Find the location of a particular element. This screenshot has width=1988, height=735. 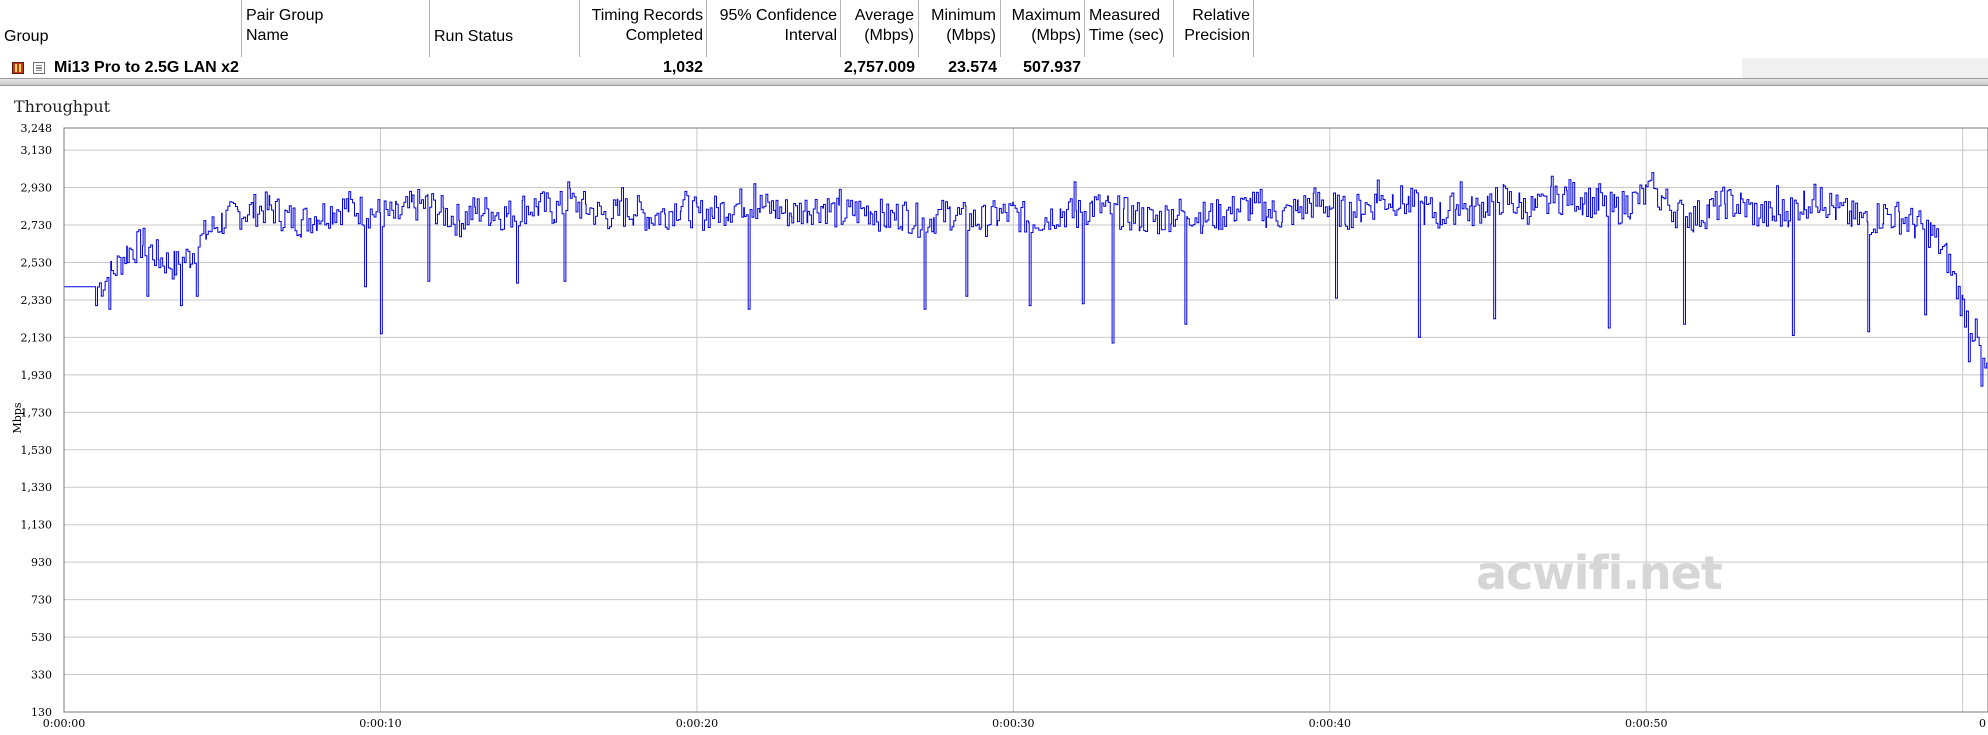

y-tick-label: 1,330 is located at coordinates (37, 487).